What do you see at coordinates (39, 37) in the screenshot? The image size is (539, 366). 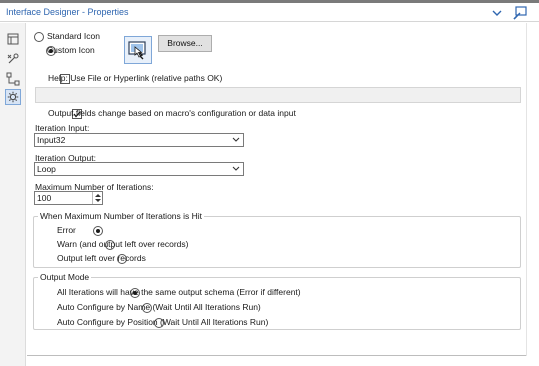 I see `standard-icon-radio` at bounding box center [39, 37].